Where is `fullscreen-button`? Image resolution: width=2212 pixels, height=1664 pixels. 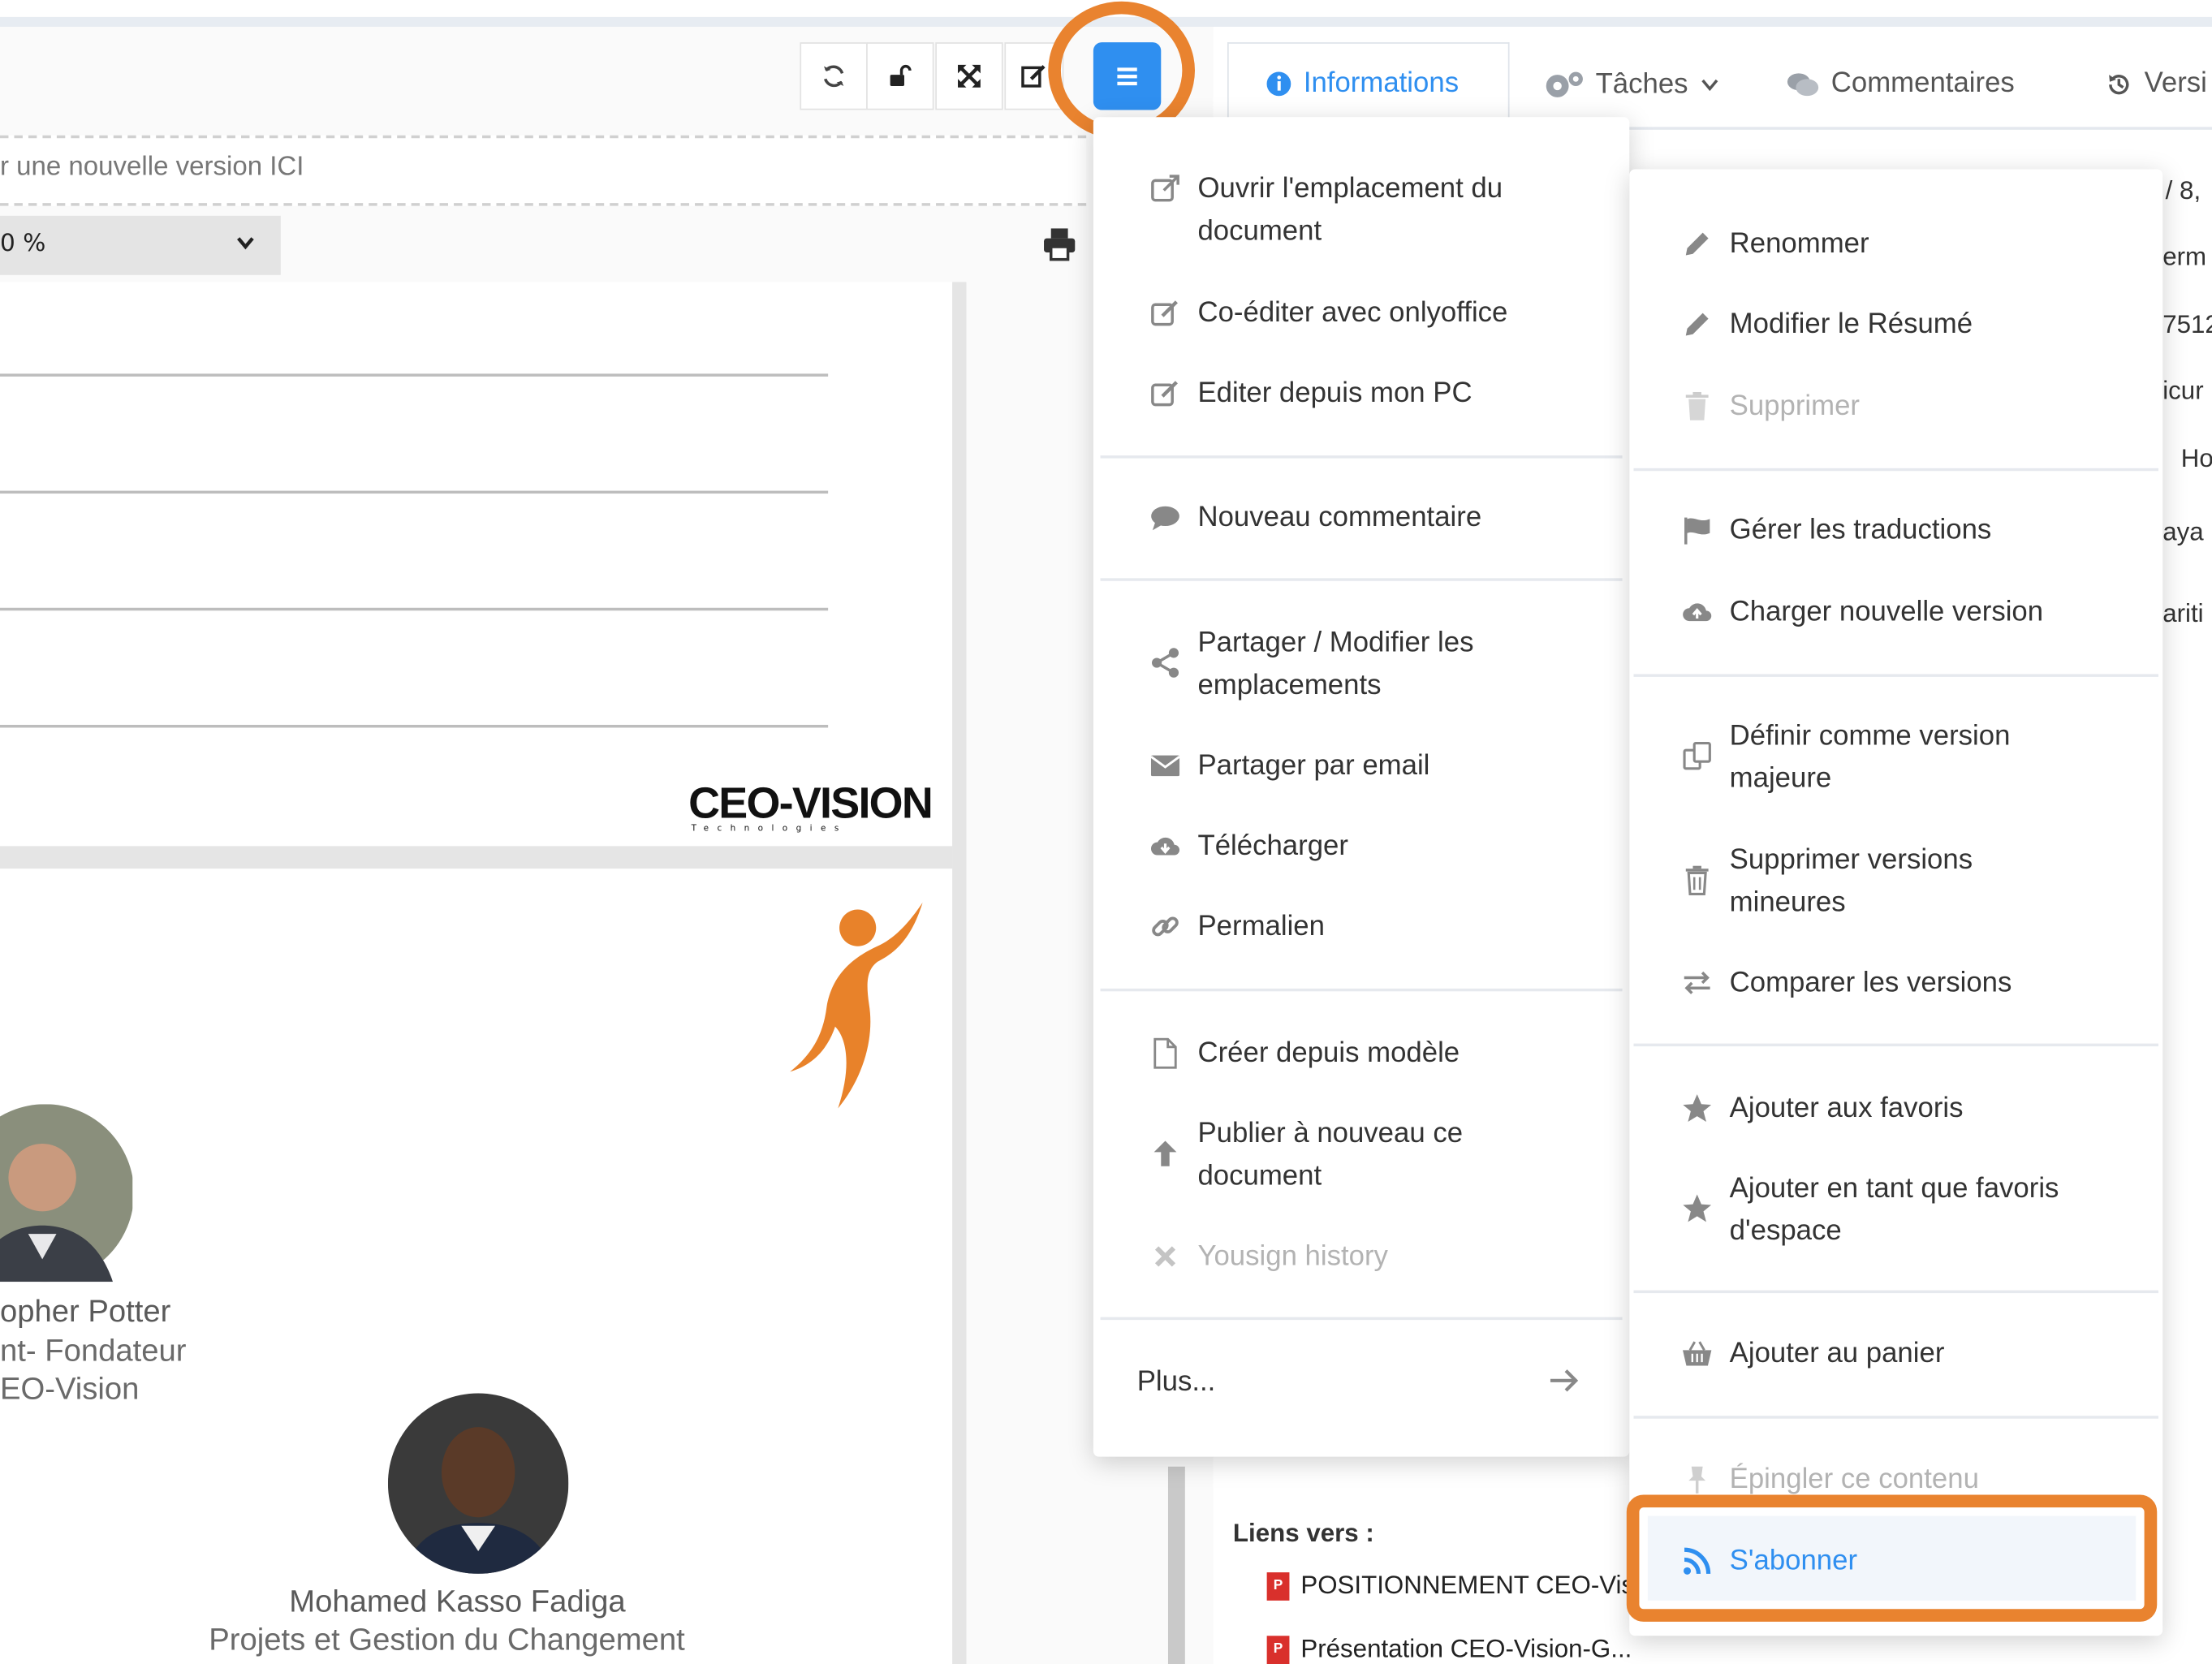
fullscreen-button is located at coordinates (969, 76).